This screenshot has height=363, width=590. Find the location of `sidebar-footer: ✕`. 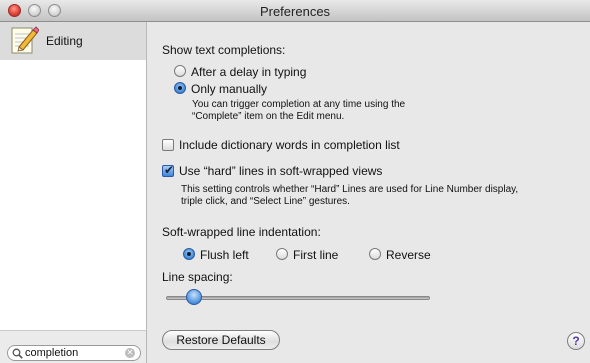

sidebar-footer: ✕ is located at coordinates (73, 346).